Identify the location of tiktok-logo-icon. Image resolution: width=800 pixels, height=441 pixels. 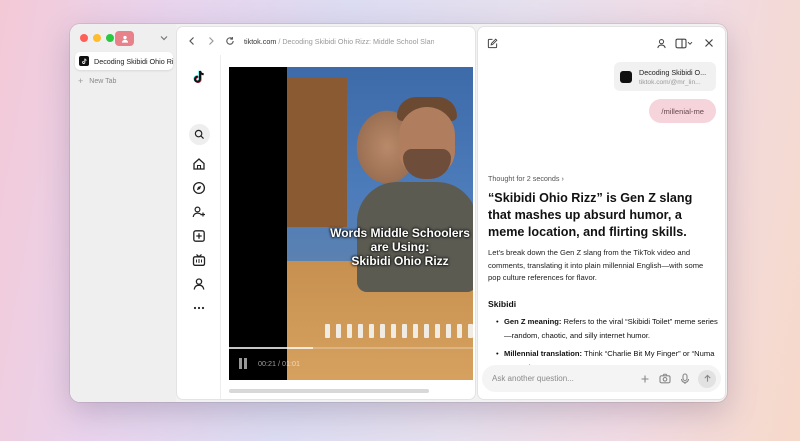
(199, 77).